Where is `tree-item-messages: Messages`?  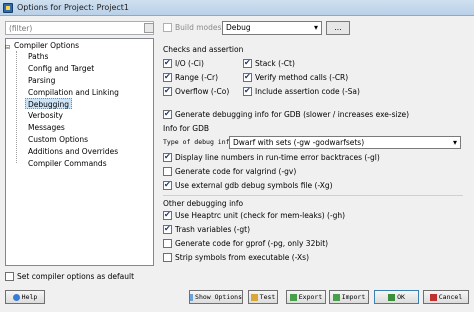 tree-item-messages: Messages is located at coordinates (46, 127).